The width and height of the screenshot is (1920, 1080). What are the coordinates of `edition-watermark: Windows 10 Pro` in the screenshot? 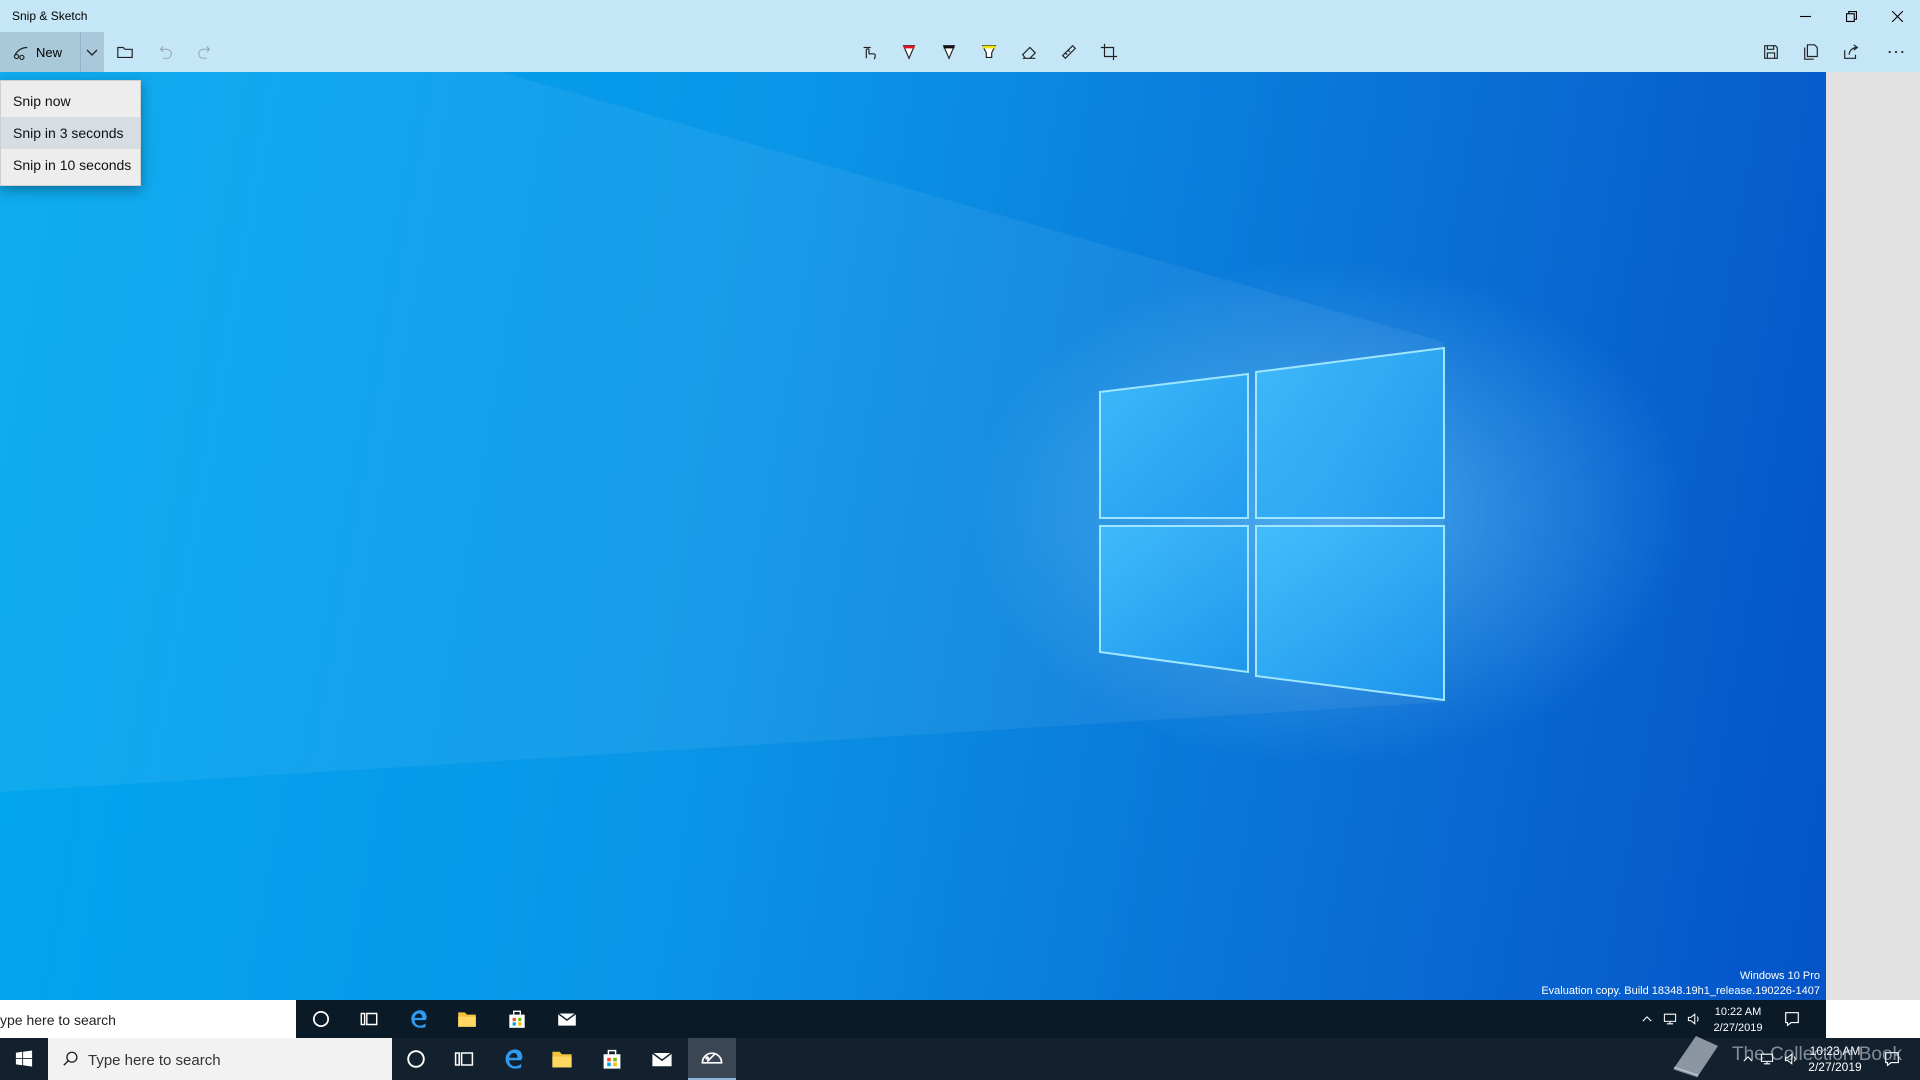 It's located at (1779, 976).